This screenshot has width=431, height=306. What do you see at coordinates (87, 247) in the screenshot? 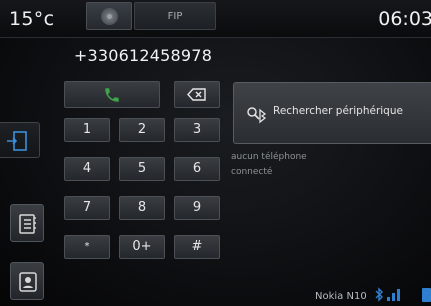
I see `key-star: *` at bounding box center [87, 247].